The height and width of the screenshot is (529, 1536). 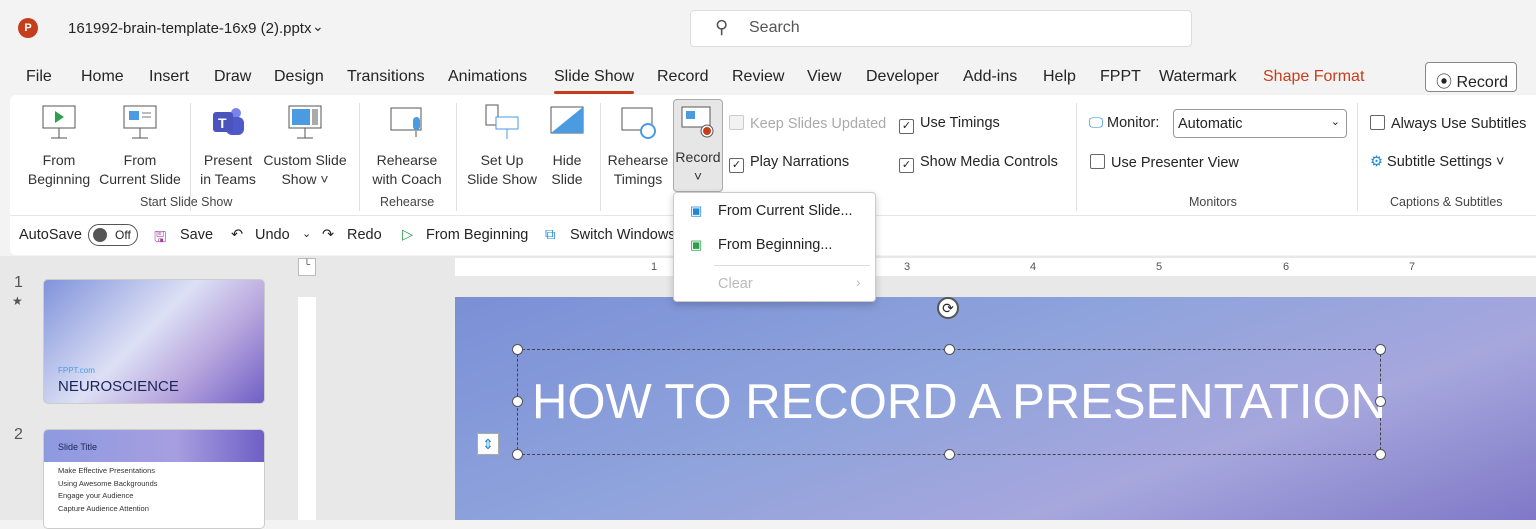 I want to click on coach-mic-icon, so click(x=407, y=123).